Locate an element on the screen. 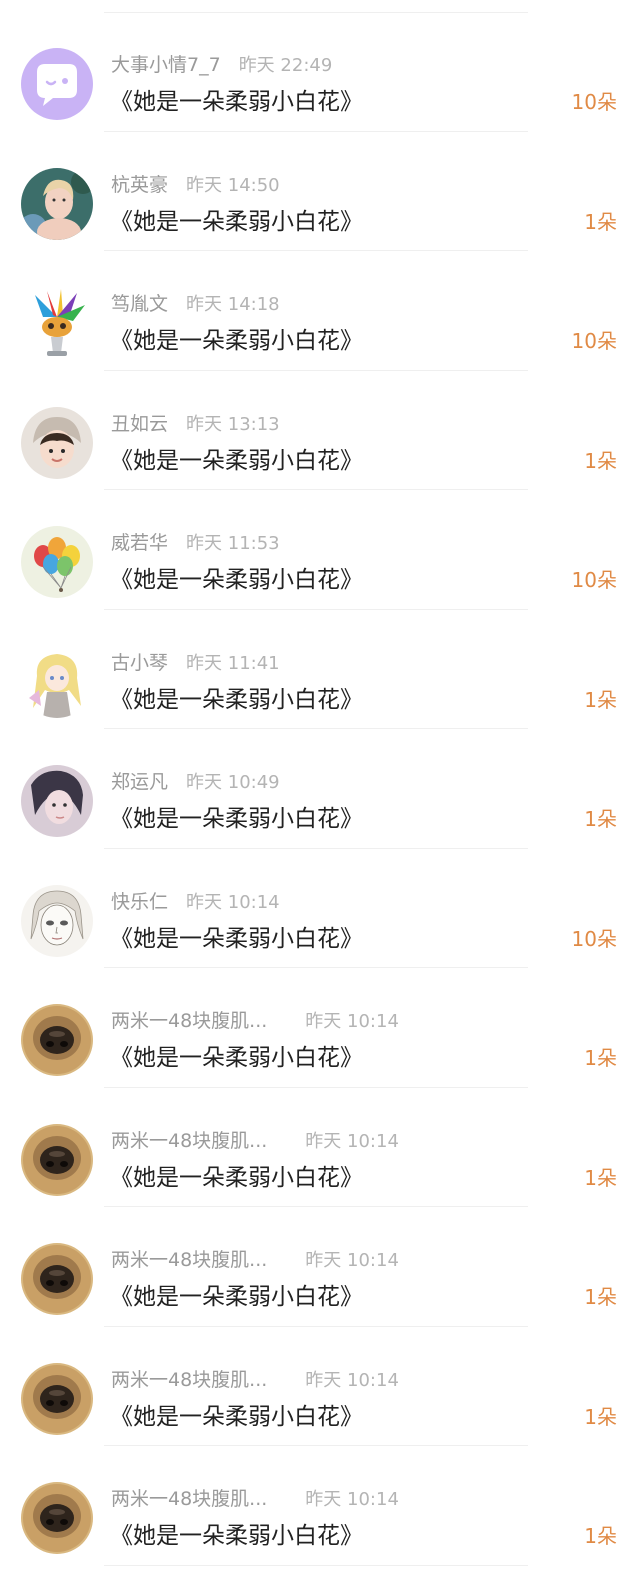 This screenshot has width=640, height=1572. meta-line: 快乐仁 昨天 10:14 is located at coordinates (195, 902).